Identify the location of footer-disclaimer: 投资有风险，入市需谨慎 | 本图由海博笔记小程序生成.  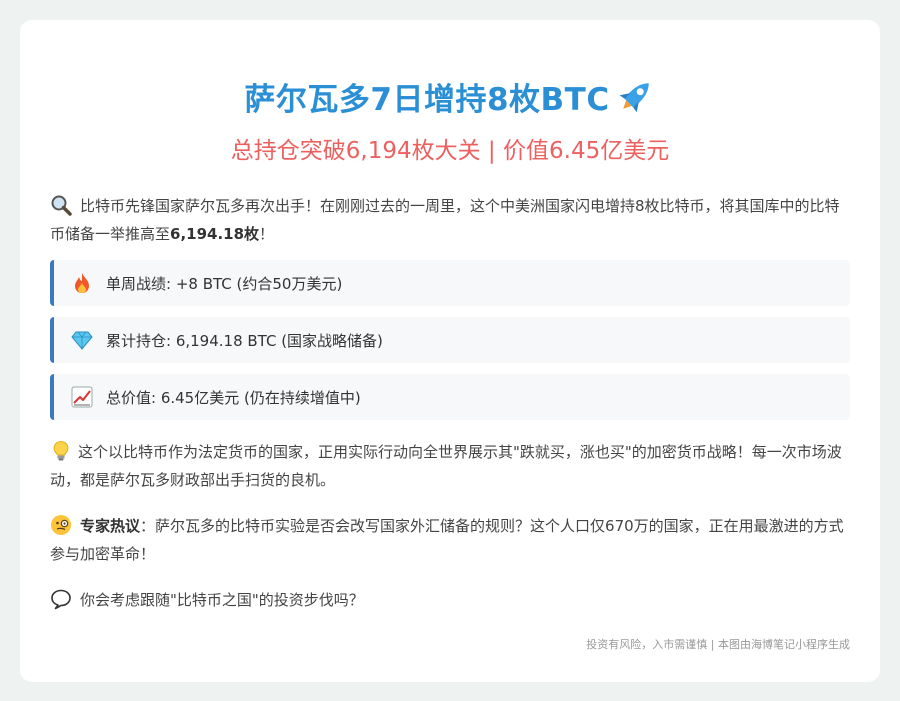
(718, 644).